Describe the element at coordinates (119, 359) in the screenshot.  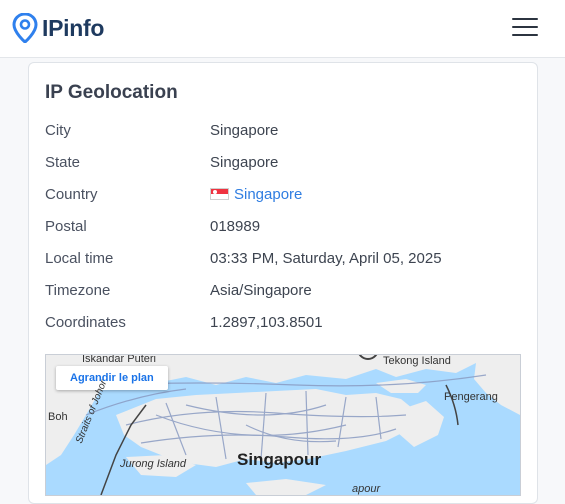
I see `map-label-iskandar: Iskandar Puteri` at that location.